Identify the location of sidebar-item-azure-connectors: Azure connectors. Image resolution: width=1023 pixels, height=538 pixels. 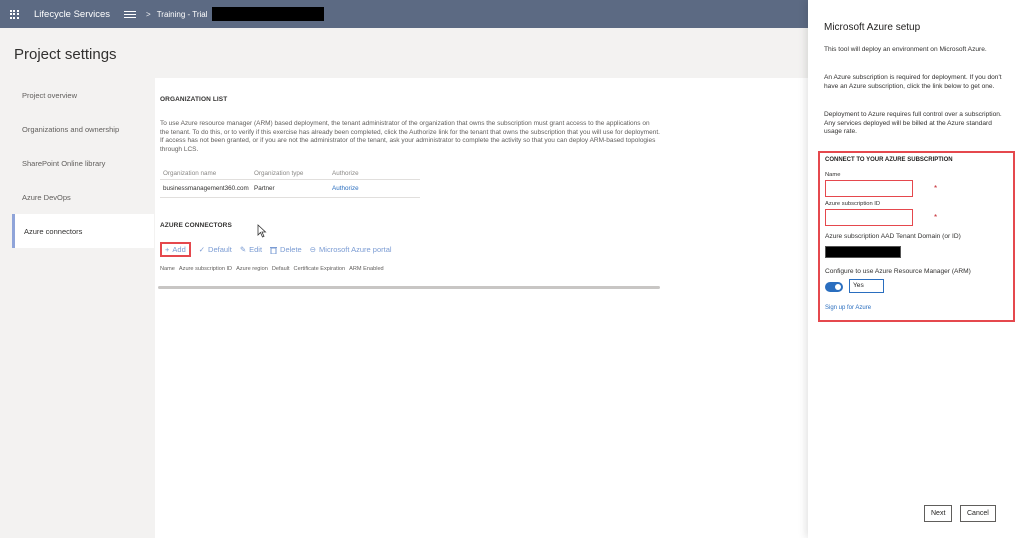
(83, 231).